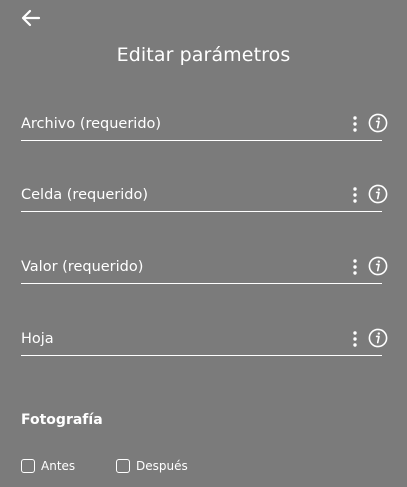 This screenshot has height=487, width=407. I want to click on file-field, so click(204, 125).